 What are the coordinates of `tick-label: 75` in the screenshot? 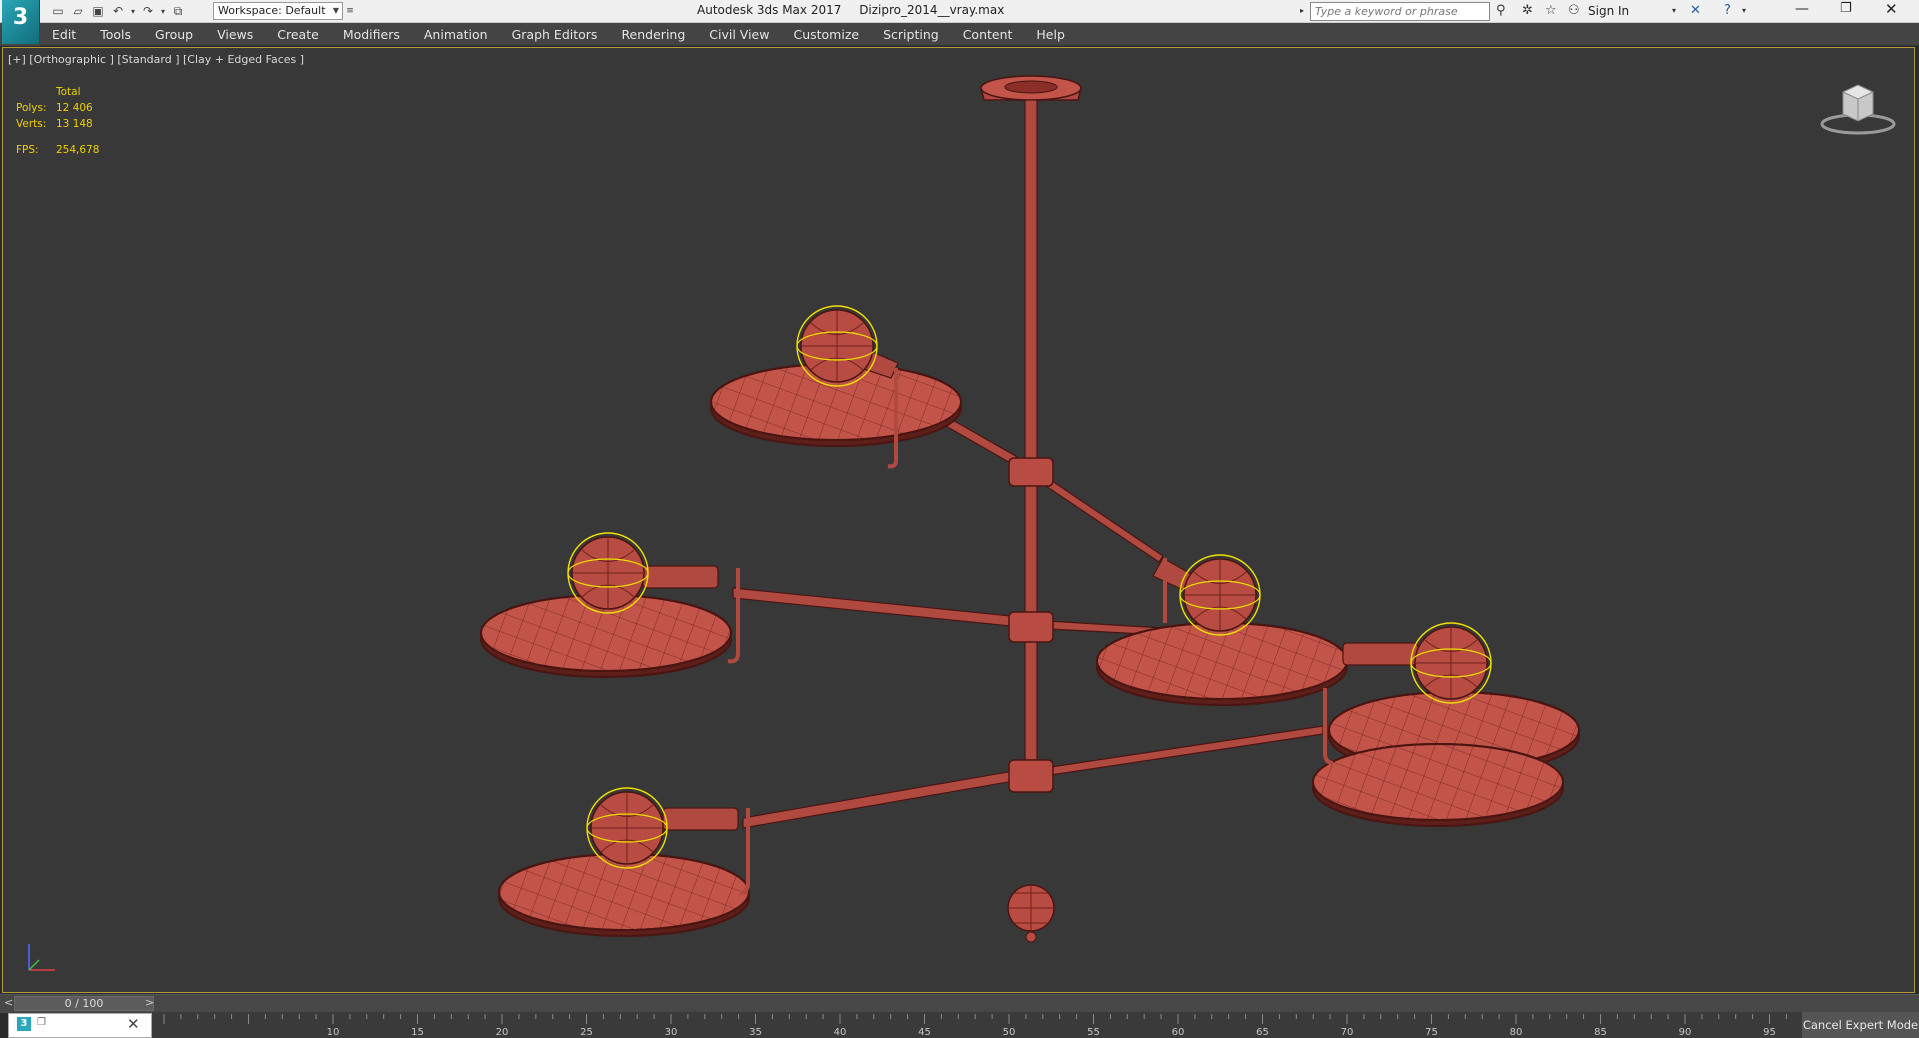 It's located at (1431, 1032).